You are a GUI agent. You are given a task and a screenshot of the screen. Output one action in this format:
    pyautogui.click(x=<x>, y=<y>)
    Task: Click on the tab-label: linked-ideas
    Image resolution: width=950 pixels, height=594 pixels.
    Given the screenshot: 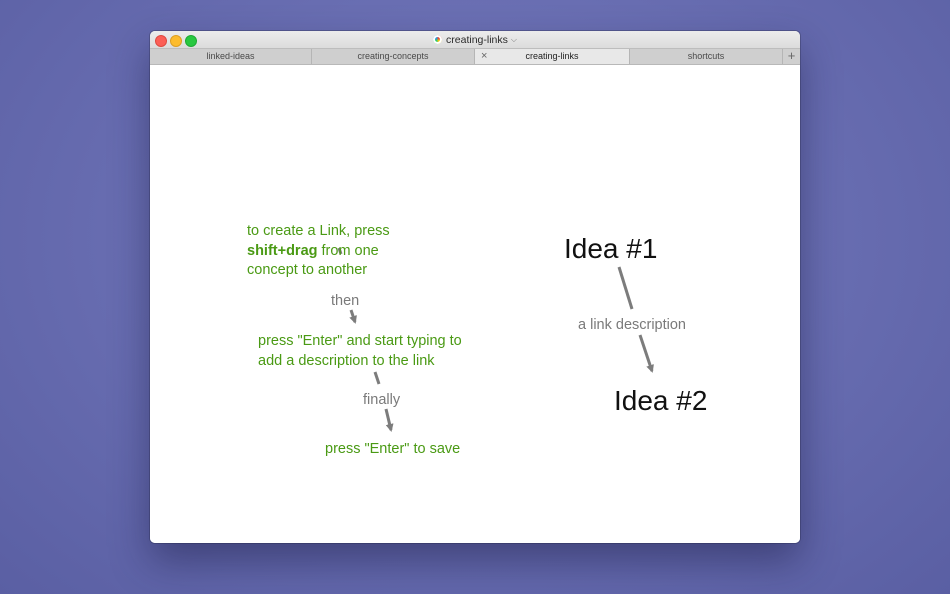 What is the action you would take?
    pyautogui.click(x=230, y=56)
    